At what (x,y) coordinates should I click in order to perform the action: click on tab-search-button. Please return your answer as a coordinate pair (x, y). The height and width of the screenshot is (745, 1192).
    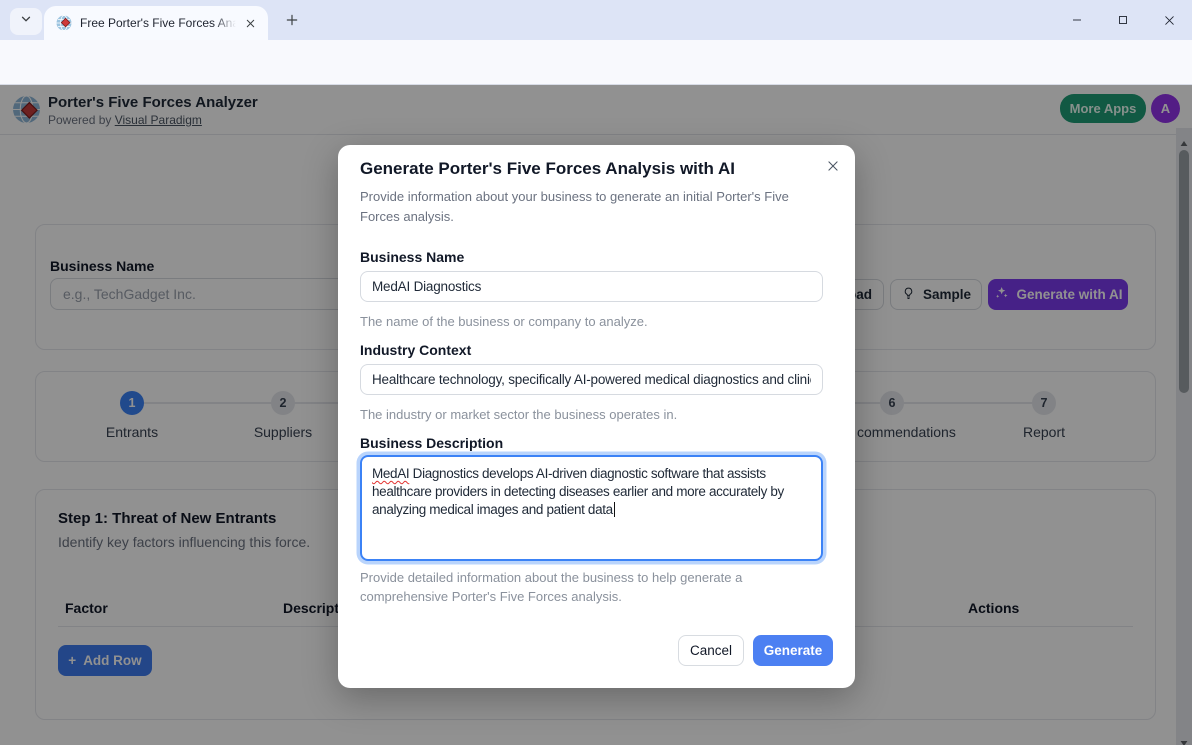
    Looking at the image, I should click on (26, 21).